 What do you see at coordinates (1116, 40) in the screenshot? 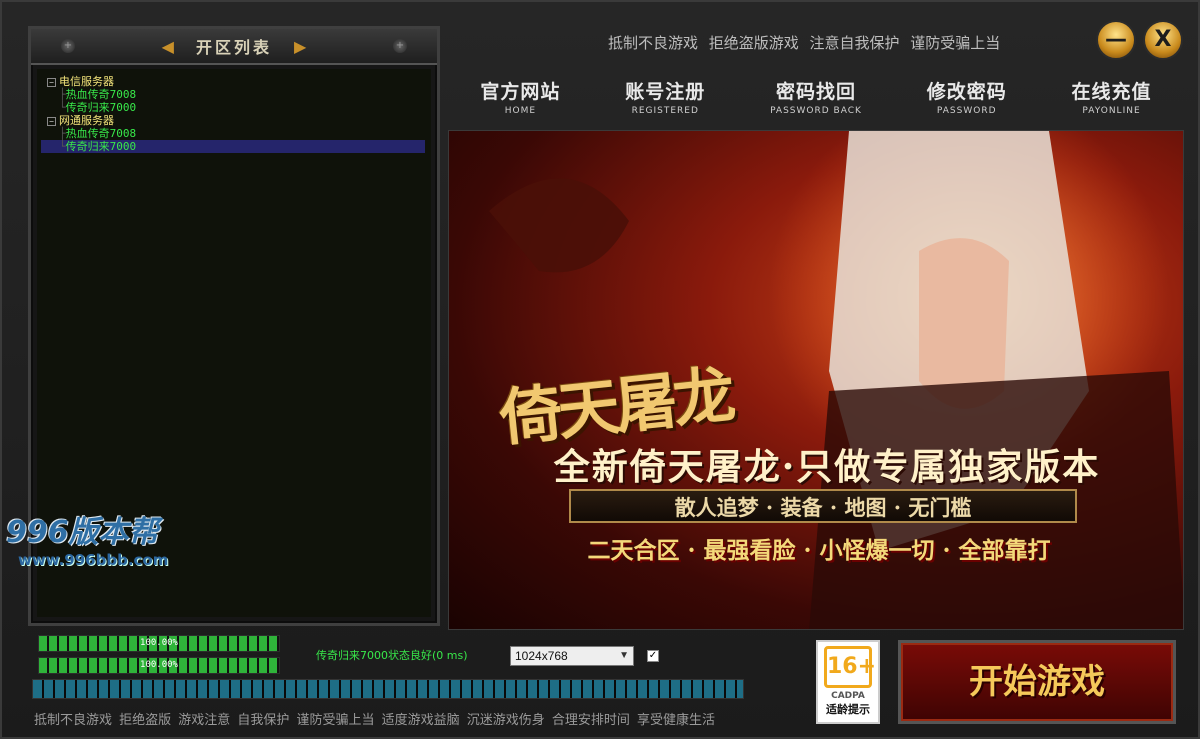
I see `minimize-button: —` at bounding box center [1116, 40].